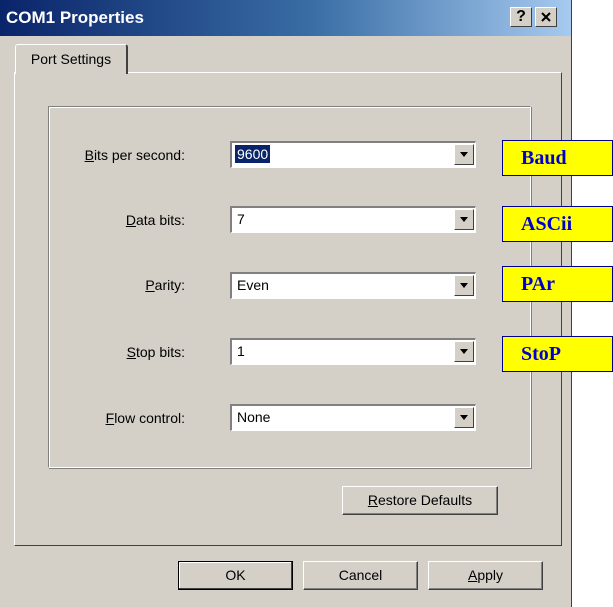  What do you see at coordinates (353, 285) in the screenshot?
I see `parity-select: Even` at bounding box center [353, 285].